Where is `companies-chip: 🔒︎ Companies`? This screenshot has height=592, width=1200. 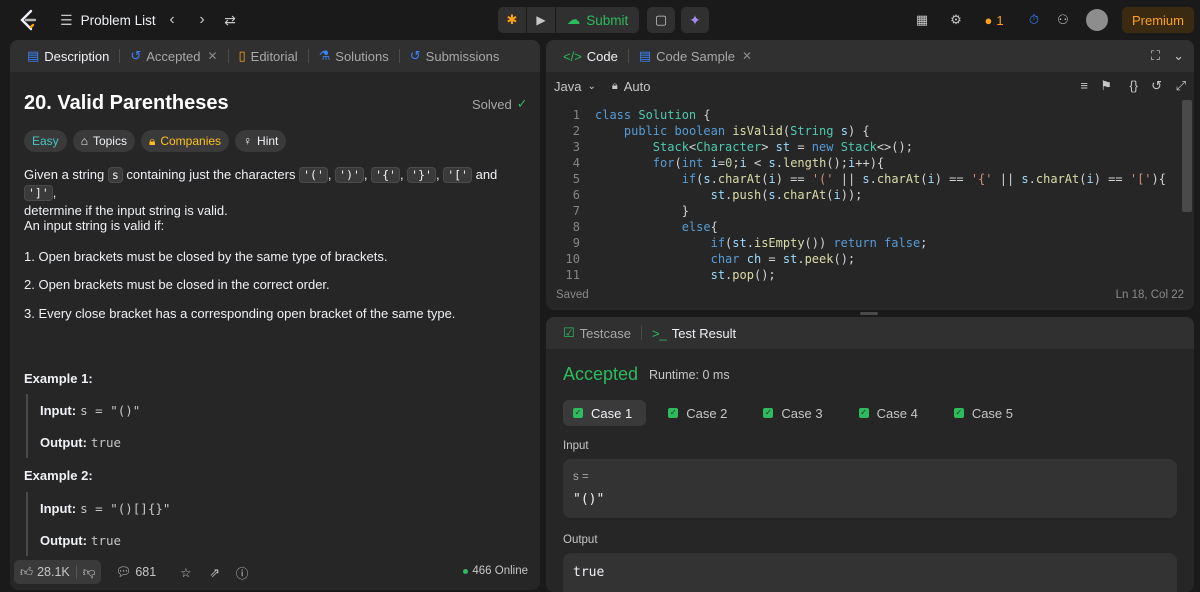
companies-chip: 🔒︎ Companies is located at coordinates (185, 141).